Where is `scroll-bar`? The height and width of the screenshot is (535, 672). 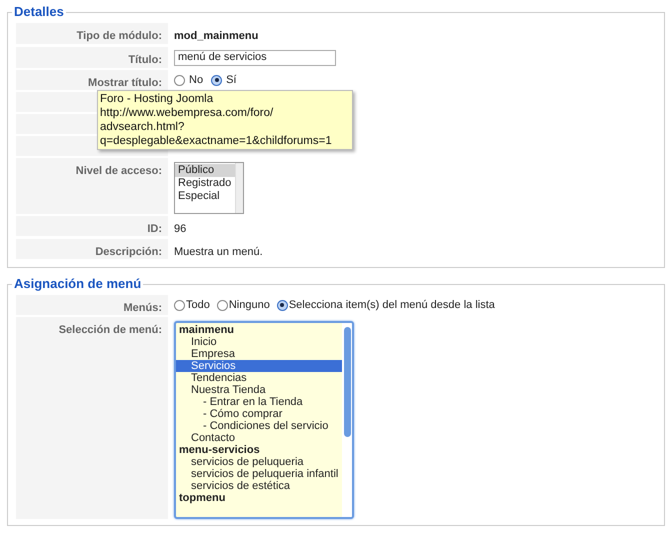 scroll-bar is located at coordinates (347, 419).